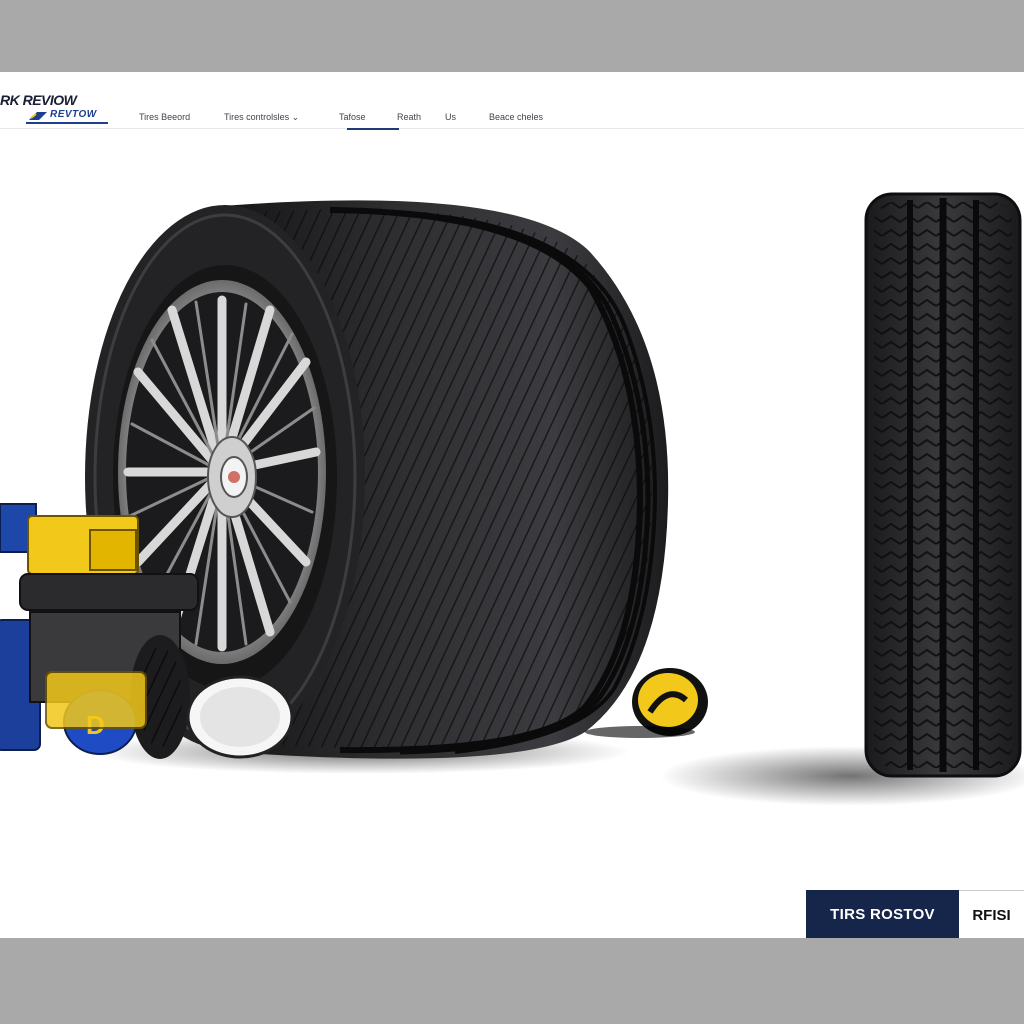 This screenshot has height=1024, width=1024. What do you see at coordinates (164, 117) in the screenshot?
I see `nav-item-tires-beeord: Tires Beeord` at bounding box center [164, 117].